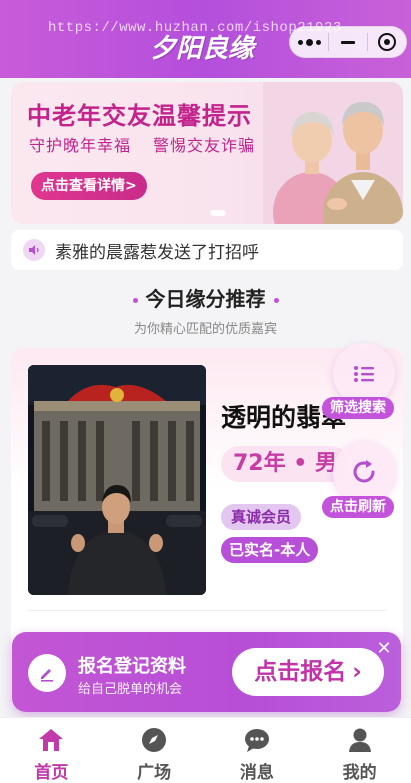 The width and height of the screenshot is (411, 783). I want to click on notice-bar: 素雅的晨露惹发送了打招呼, so click(207, 250).